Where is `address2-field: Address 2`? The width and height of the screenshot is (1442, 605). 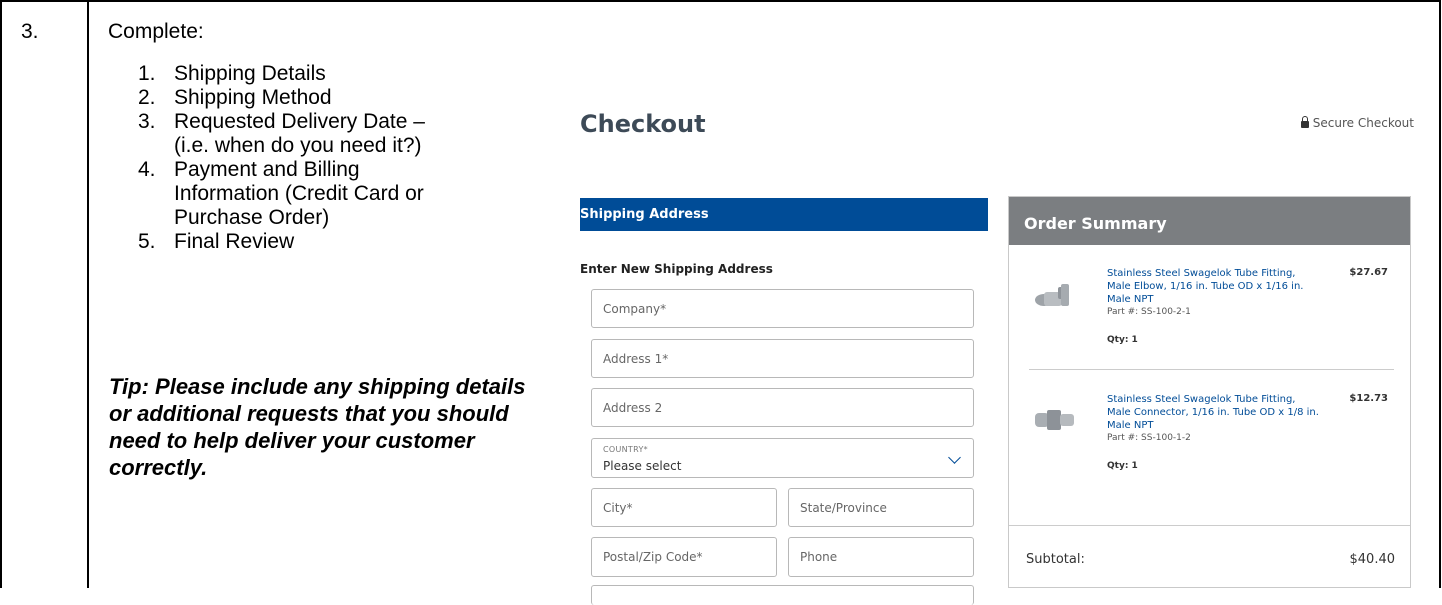 address2-field: Address 2 is located at coordinates (782, 407).